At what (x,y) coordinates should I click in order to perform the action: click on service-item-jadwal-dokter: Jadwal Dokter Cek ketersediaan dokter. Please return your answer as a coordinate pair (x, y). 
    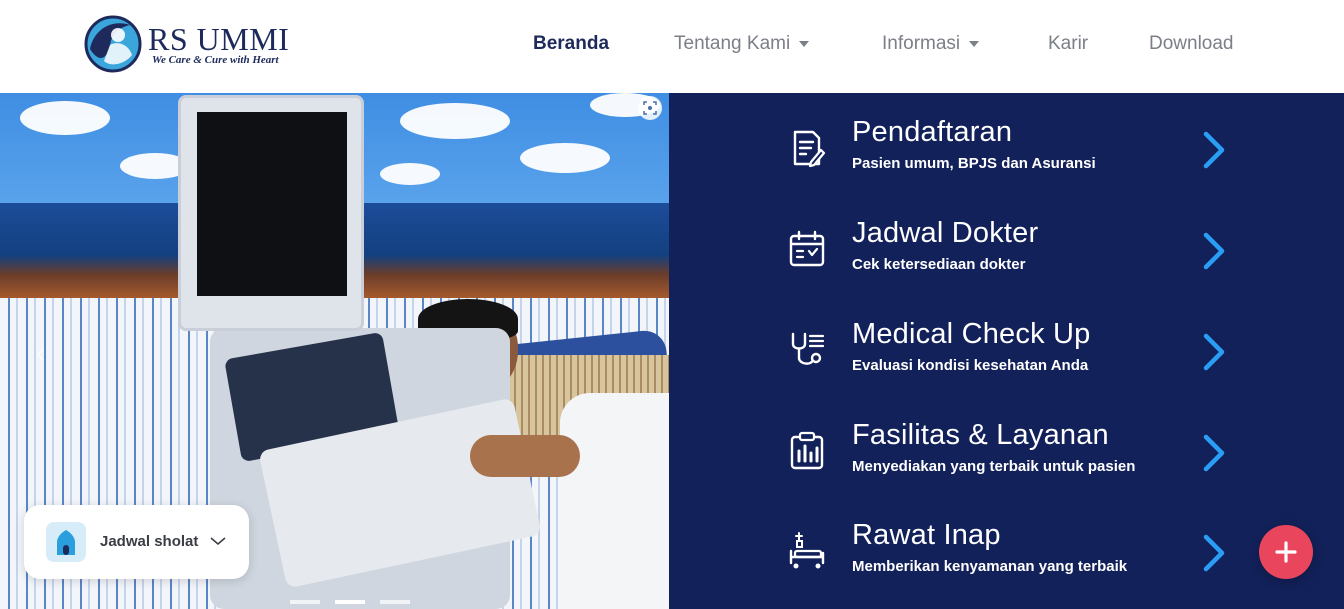
    Looking at the image, I should click on (1006, 261).